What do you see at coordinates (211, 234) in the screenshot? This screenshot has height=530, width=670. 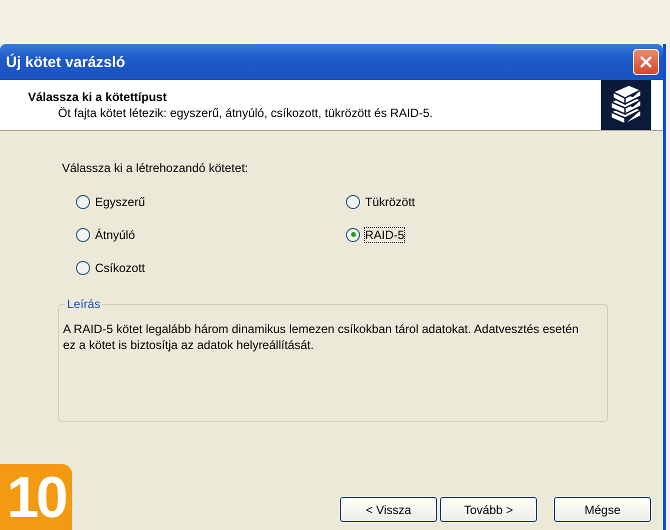 I see `radio-option: Átnyúló` at bounding box center [211, 234].